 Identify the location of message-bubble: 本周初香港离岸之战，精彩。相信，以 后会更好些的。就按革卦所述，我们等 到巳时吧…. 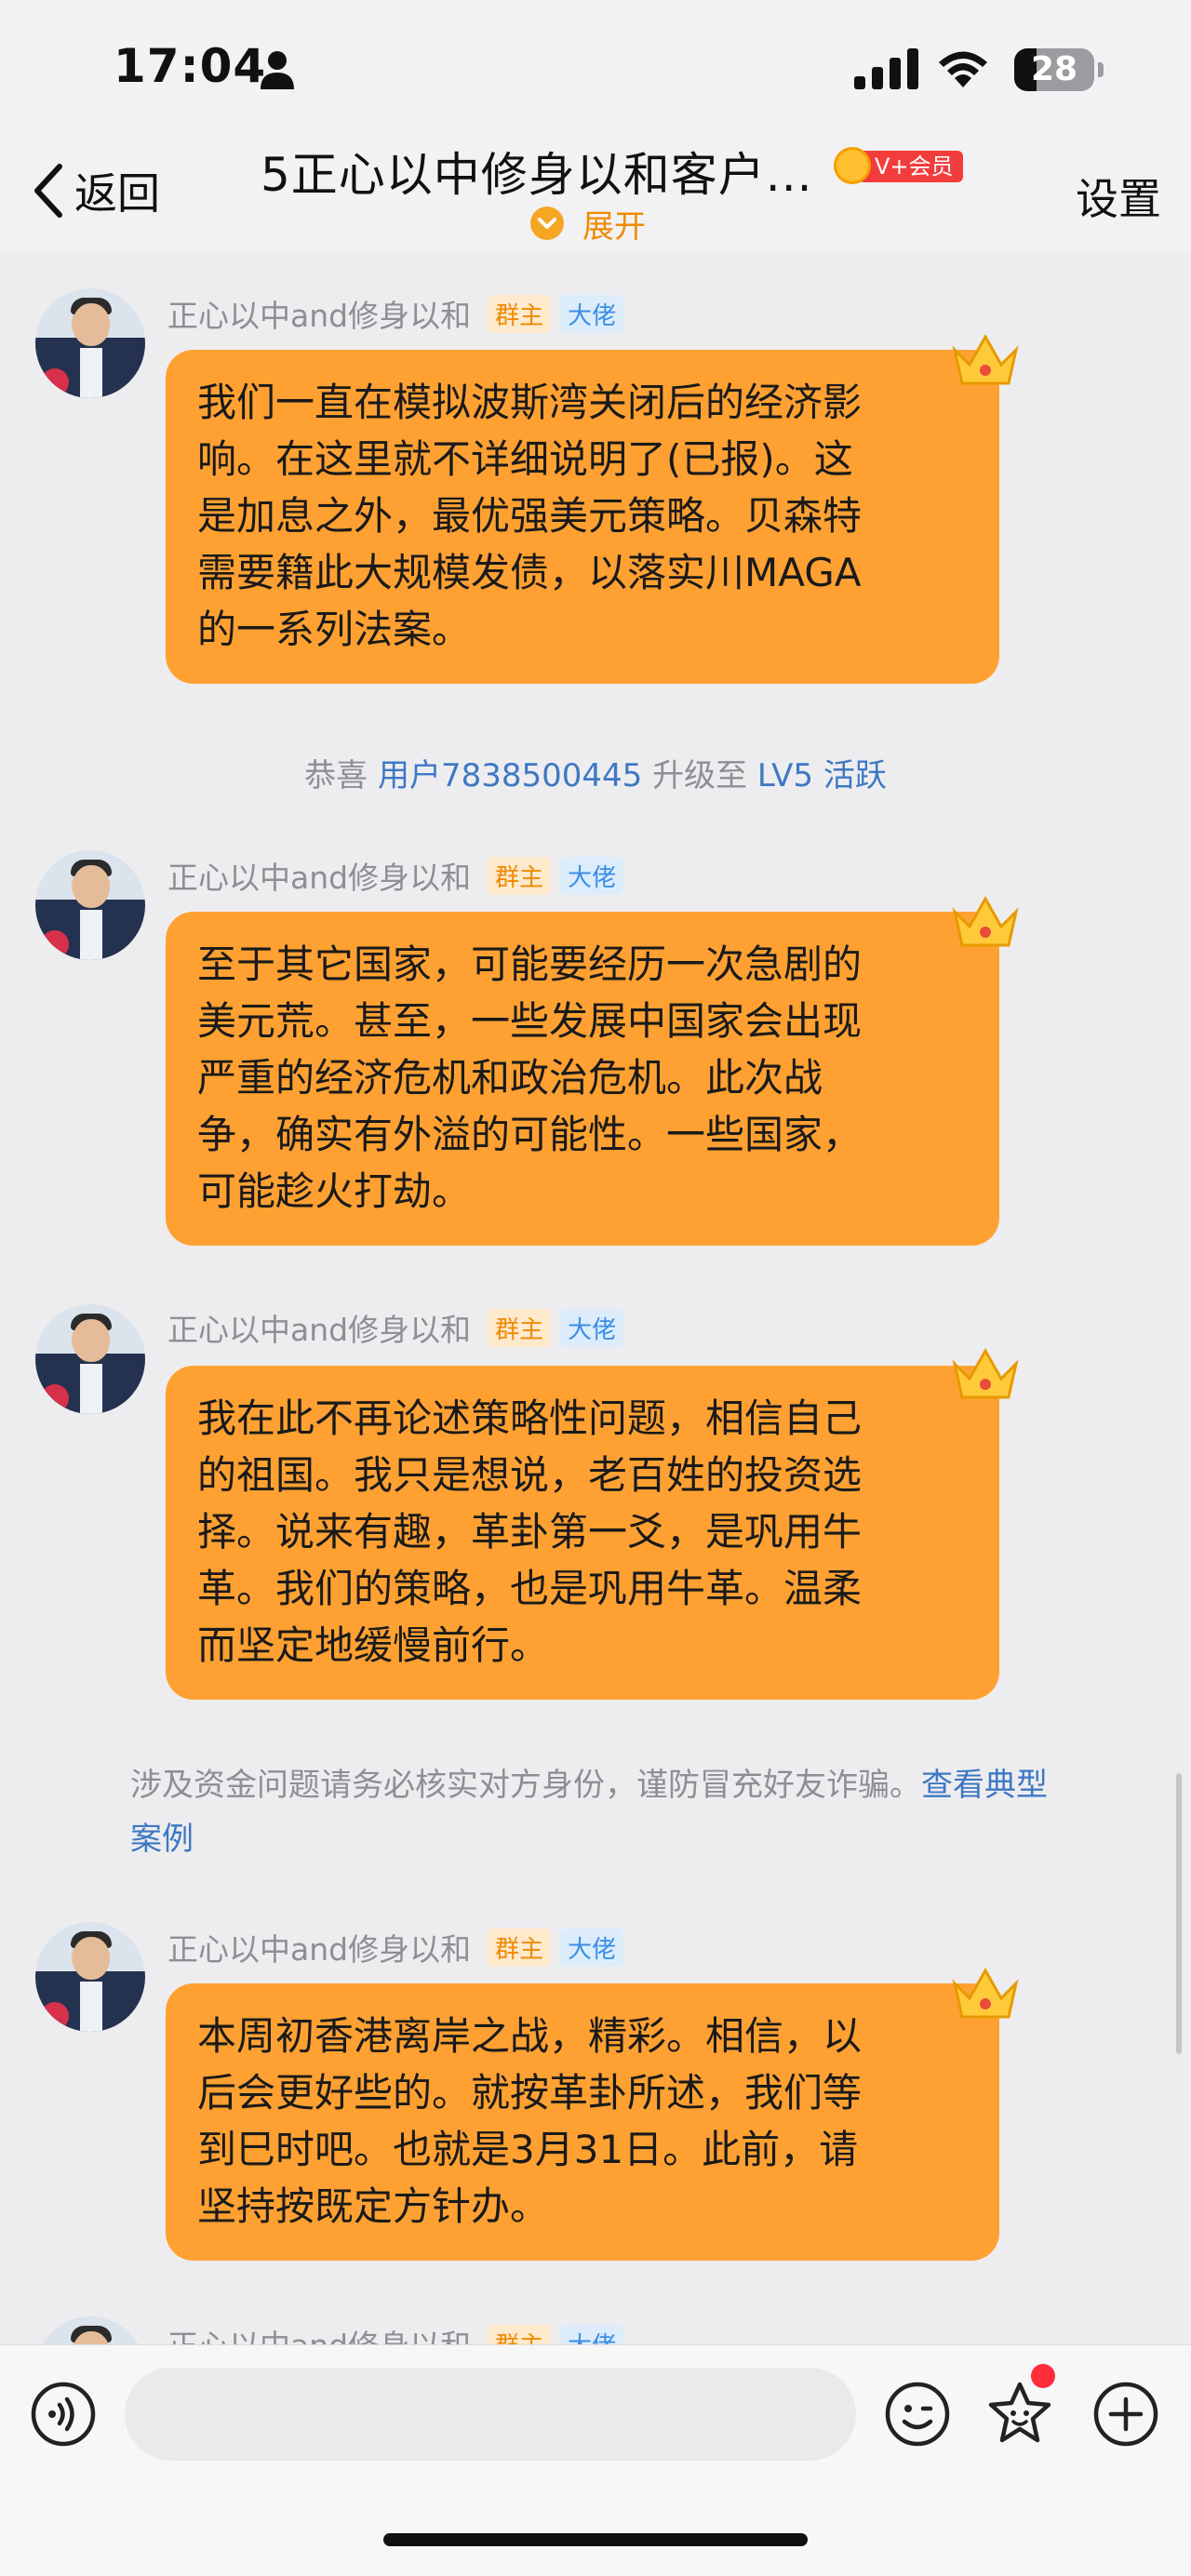
(582, 2122).